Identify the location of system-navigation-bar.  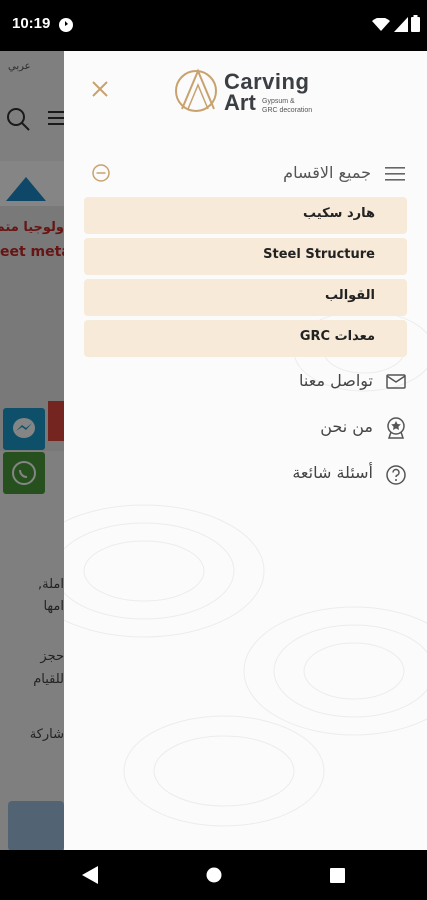
(213, 875).